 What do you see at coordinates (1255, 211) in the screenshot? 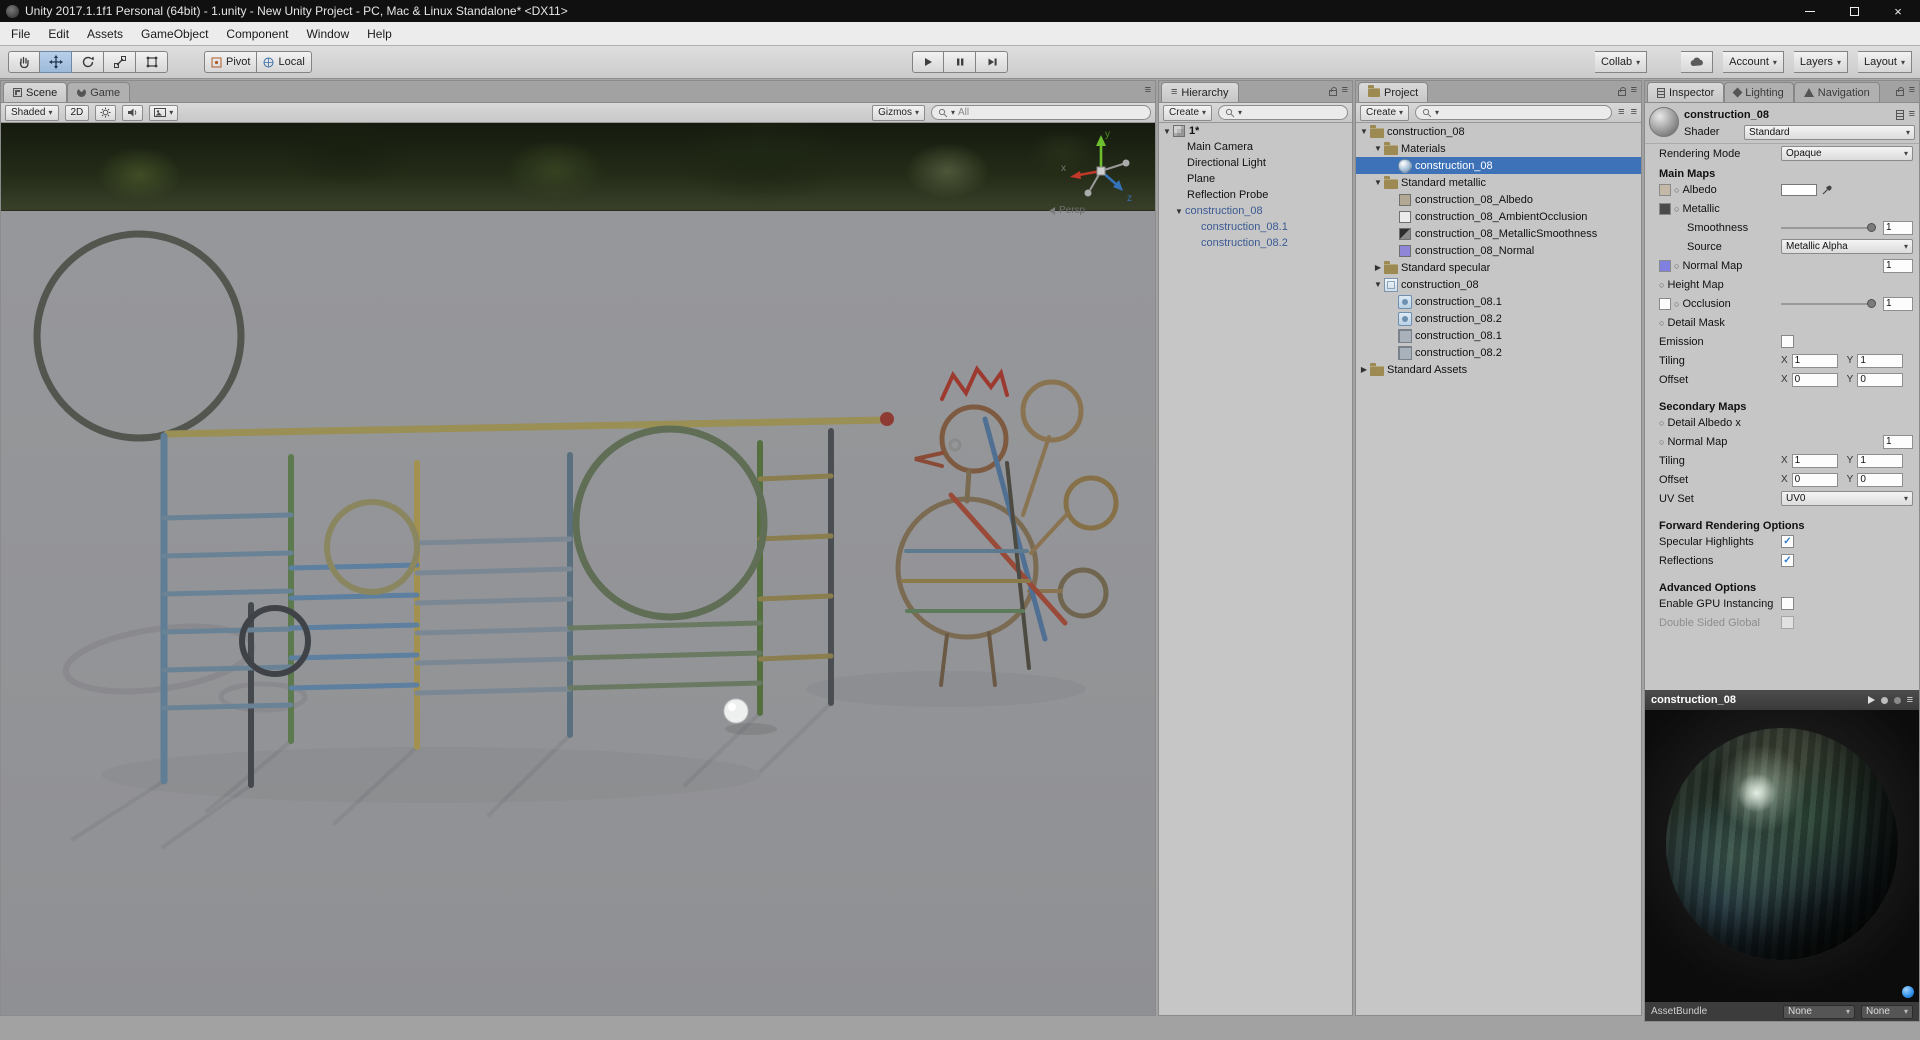
I see `hierarchy-item-construction-08: ▼ construction_08` at bounding box center [1255, 211].